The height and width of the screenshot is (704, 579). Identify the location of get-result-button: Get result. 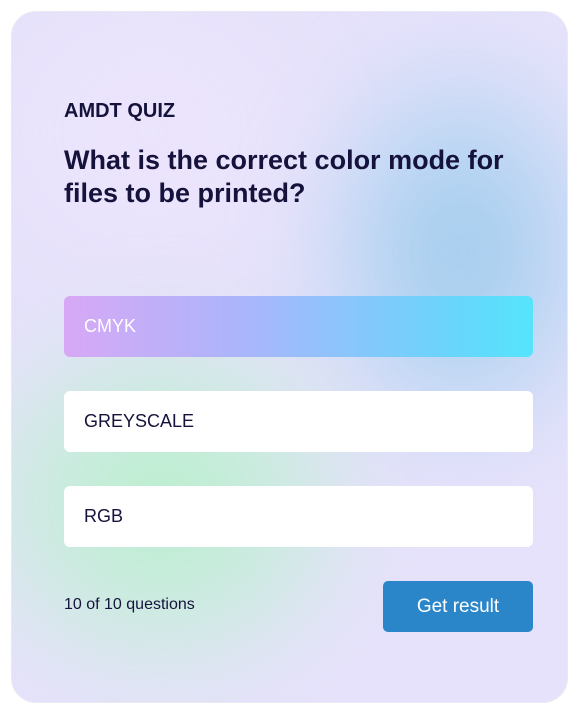
(458, 606).